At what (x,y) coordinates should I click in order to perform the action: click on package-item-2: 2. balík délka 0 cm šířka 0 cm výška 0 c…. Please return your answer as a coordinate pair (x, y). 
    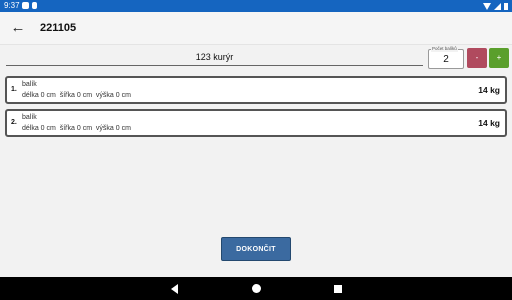
    Looking at the image, I should click on (256, 123).